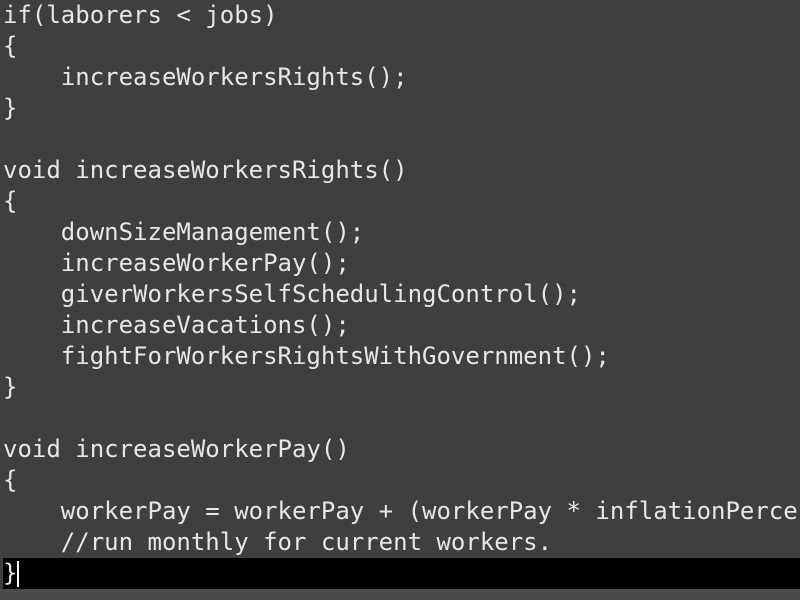  I want to click on editor-bottom-edge, so click(400, 594).